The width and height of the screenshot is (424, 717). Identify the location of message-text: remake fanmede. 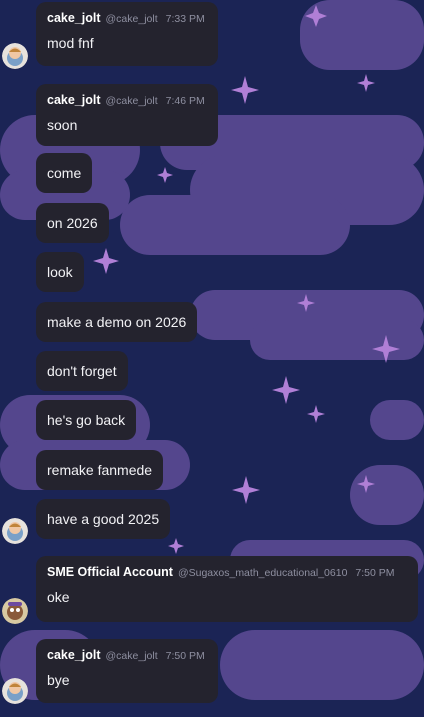
(100, 470).